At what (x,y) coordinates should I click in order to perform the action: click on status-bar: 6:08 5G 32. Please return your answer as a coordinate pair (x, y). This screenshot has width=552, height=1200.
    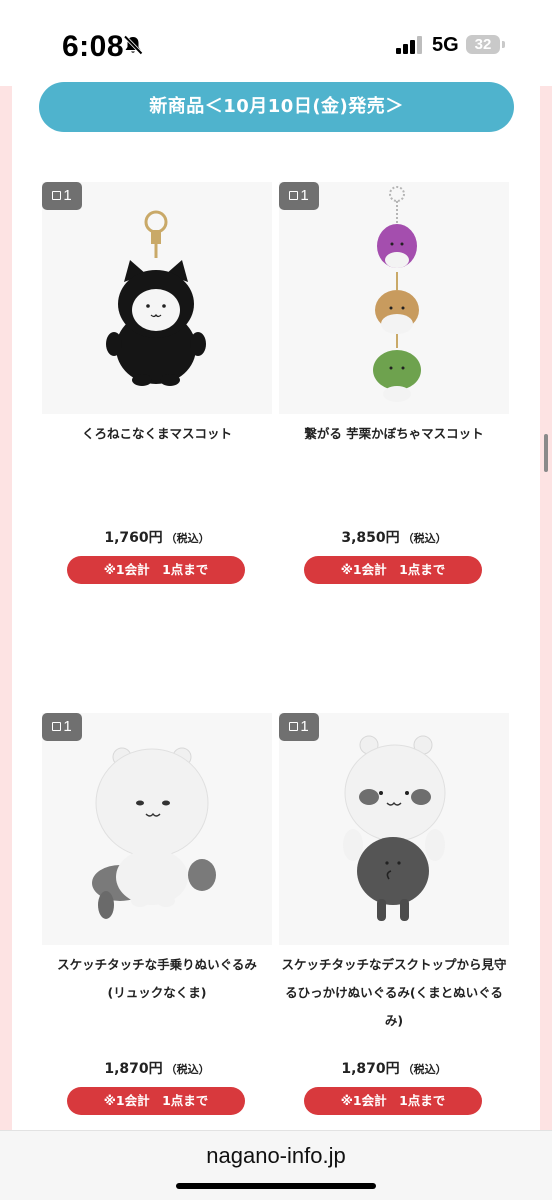
    Looking at the image, I should click on (276, 43).